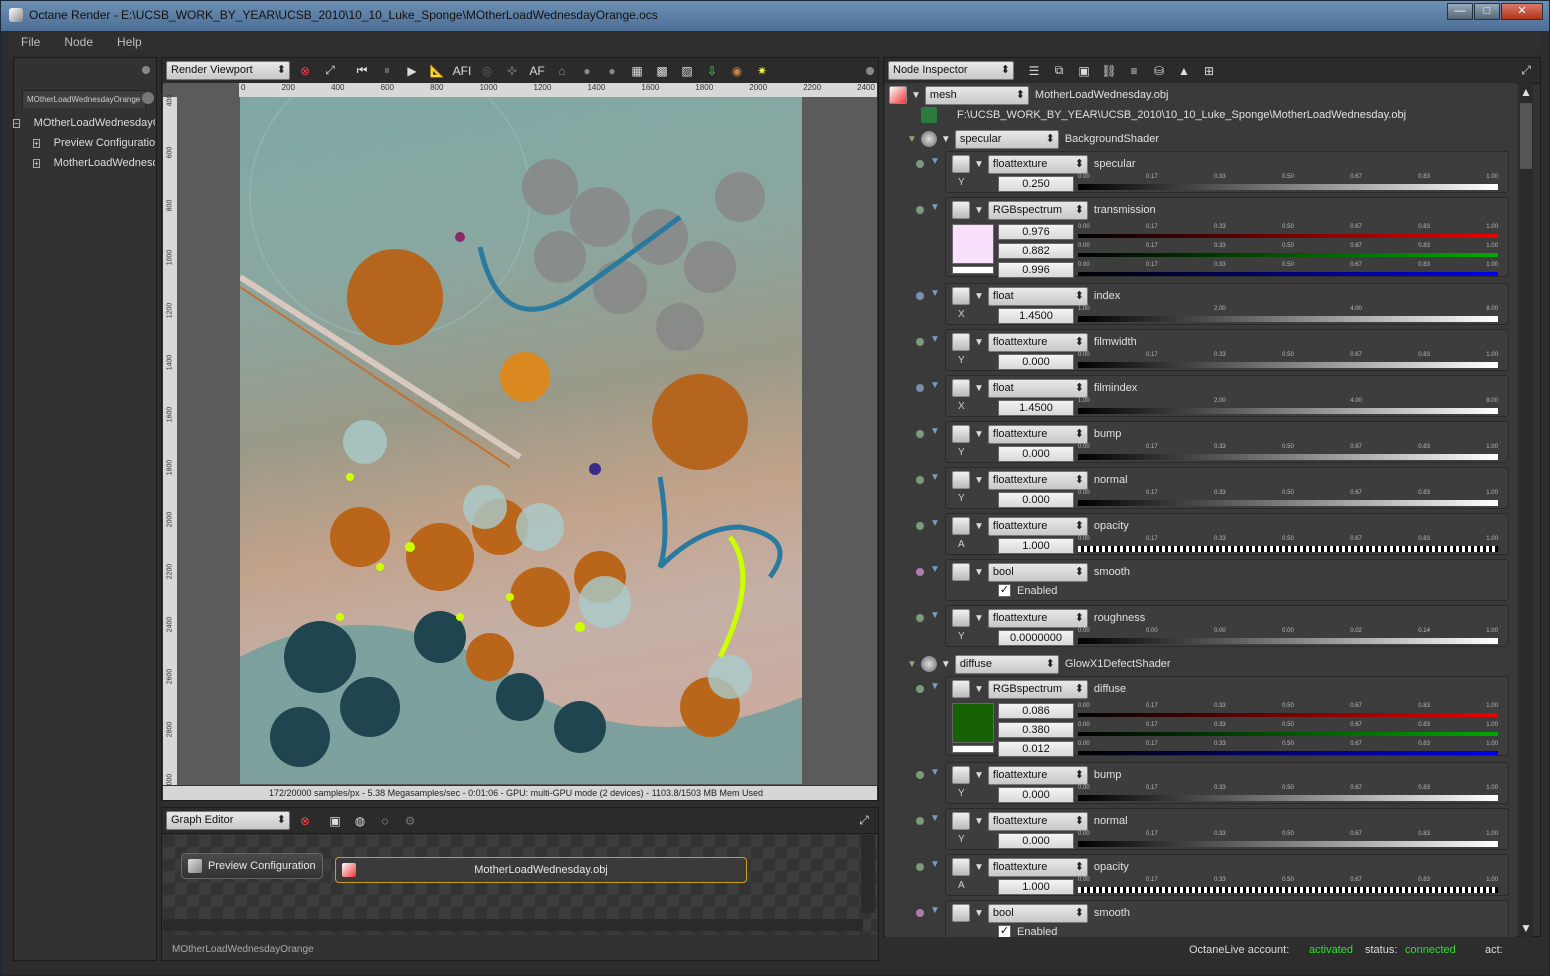 Image resolution: width=1550 pixels, height=976 pixels. I want to click on tree-item-mesh: +MotherLoadWednesday.obj, so click(84, 163).